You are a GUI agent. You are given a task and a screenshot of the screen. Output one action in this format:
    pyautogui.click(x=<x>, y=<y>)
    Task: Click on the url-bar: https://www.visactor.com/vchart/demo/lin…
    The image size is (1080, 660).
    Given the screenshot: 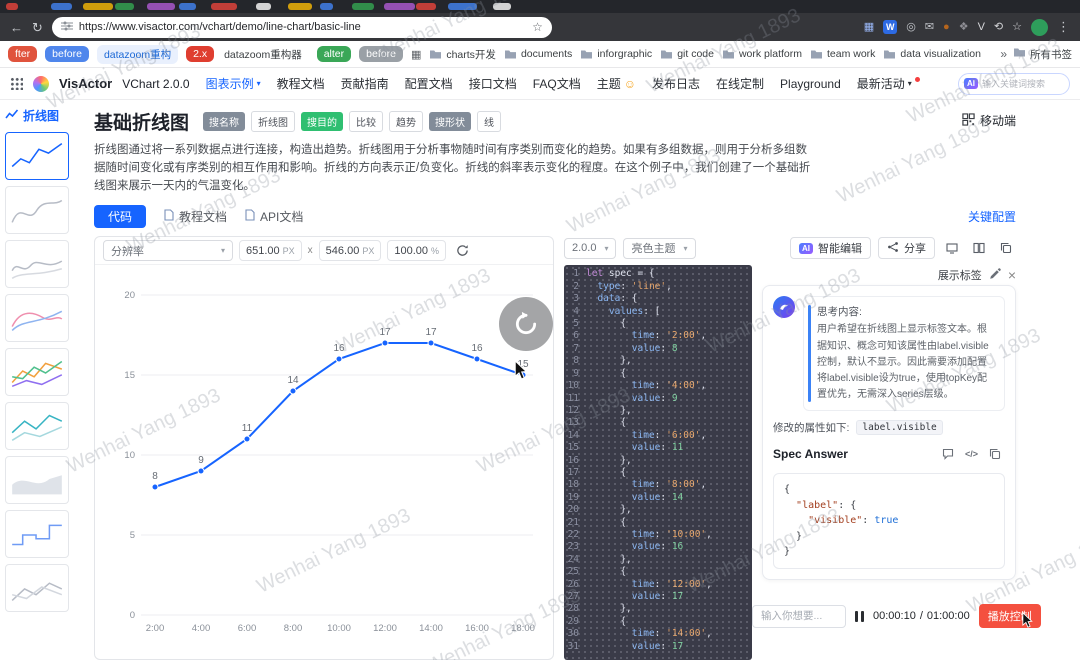 What is the action you would take?
    pyautogui.click(x=301, y=27)
    